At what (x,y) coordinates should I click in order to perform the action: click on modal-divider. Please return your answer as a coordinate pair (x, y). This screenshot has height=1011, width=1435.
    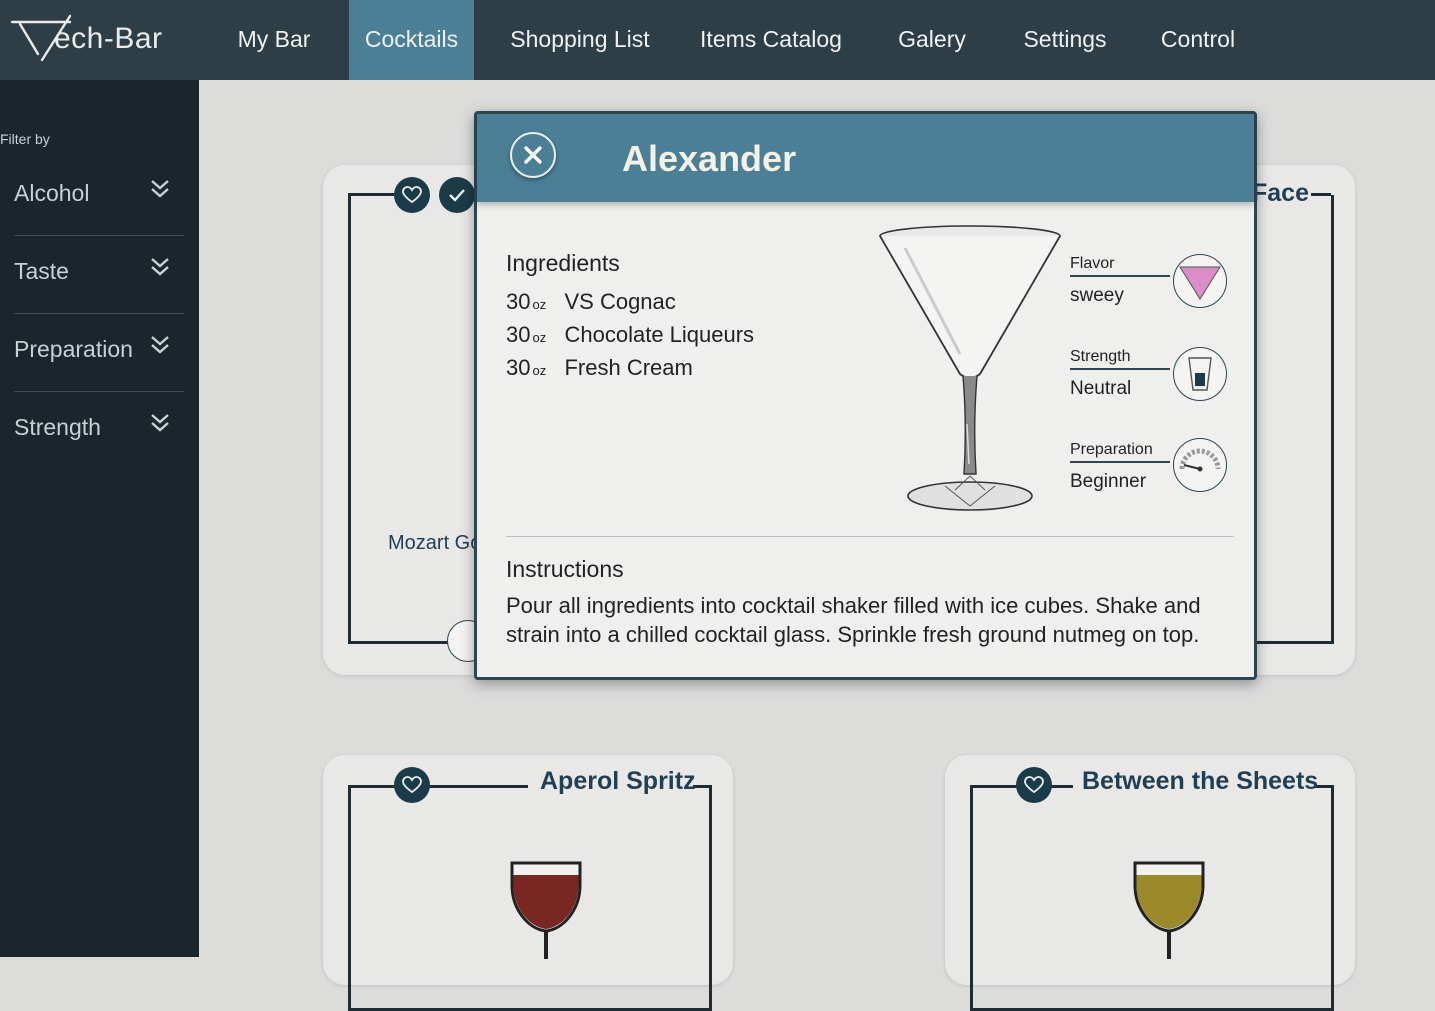
    Looking at the image, I should click on (870, 536).